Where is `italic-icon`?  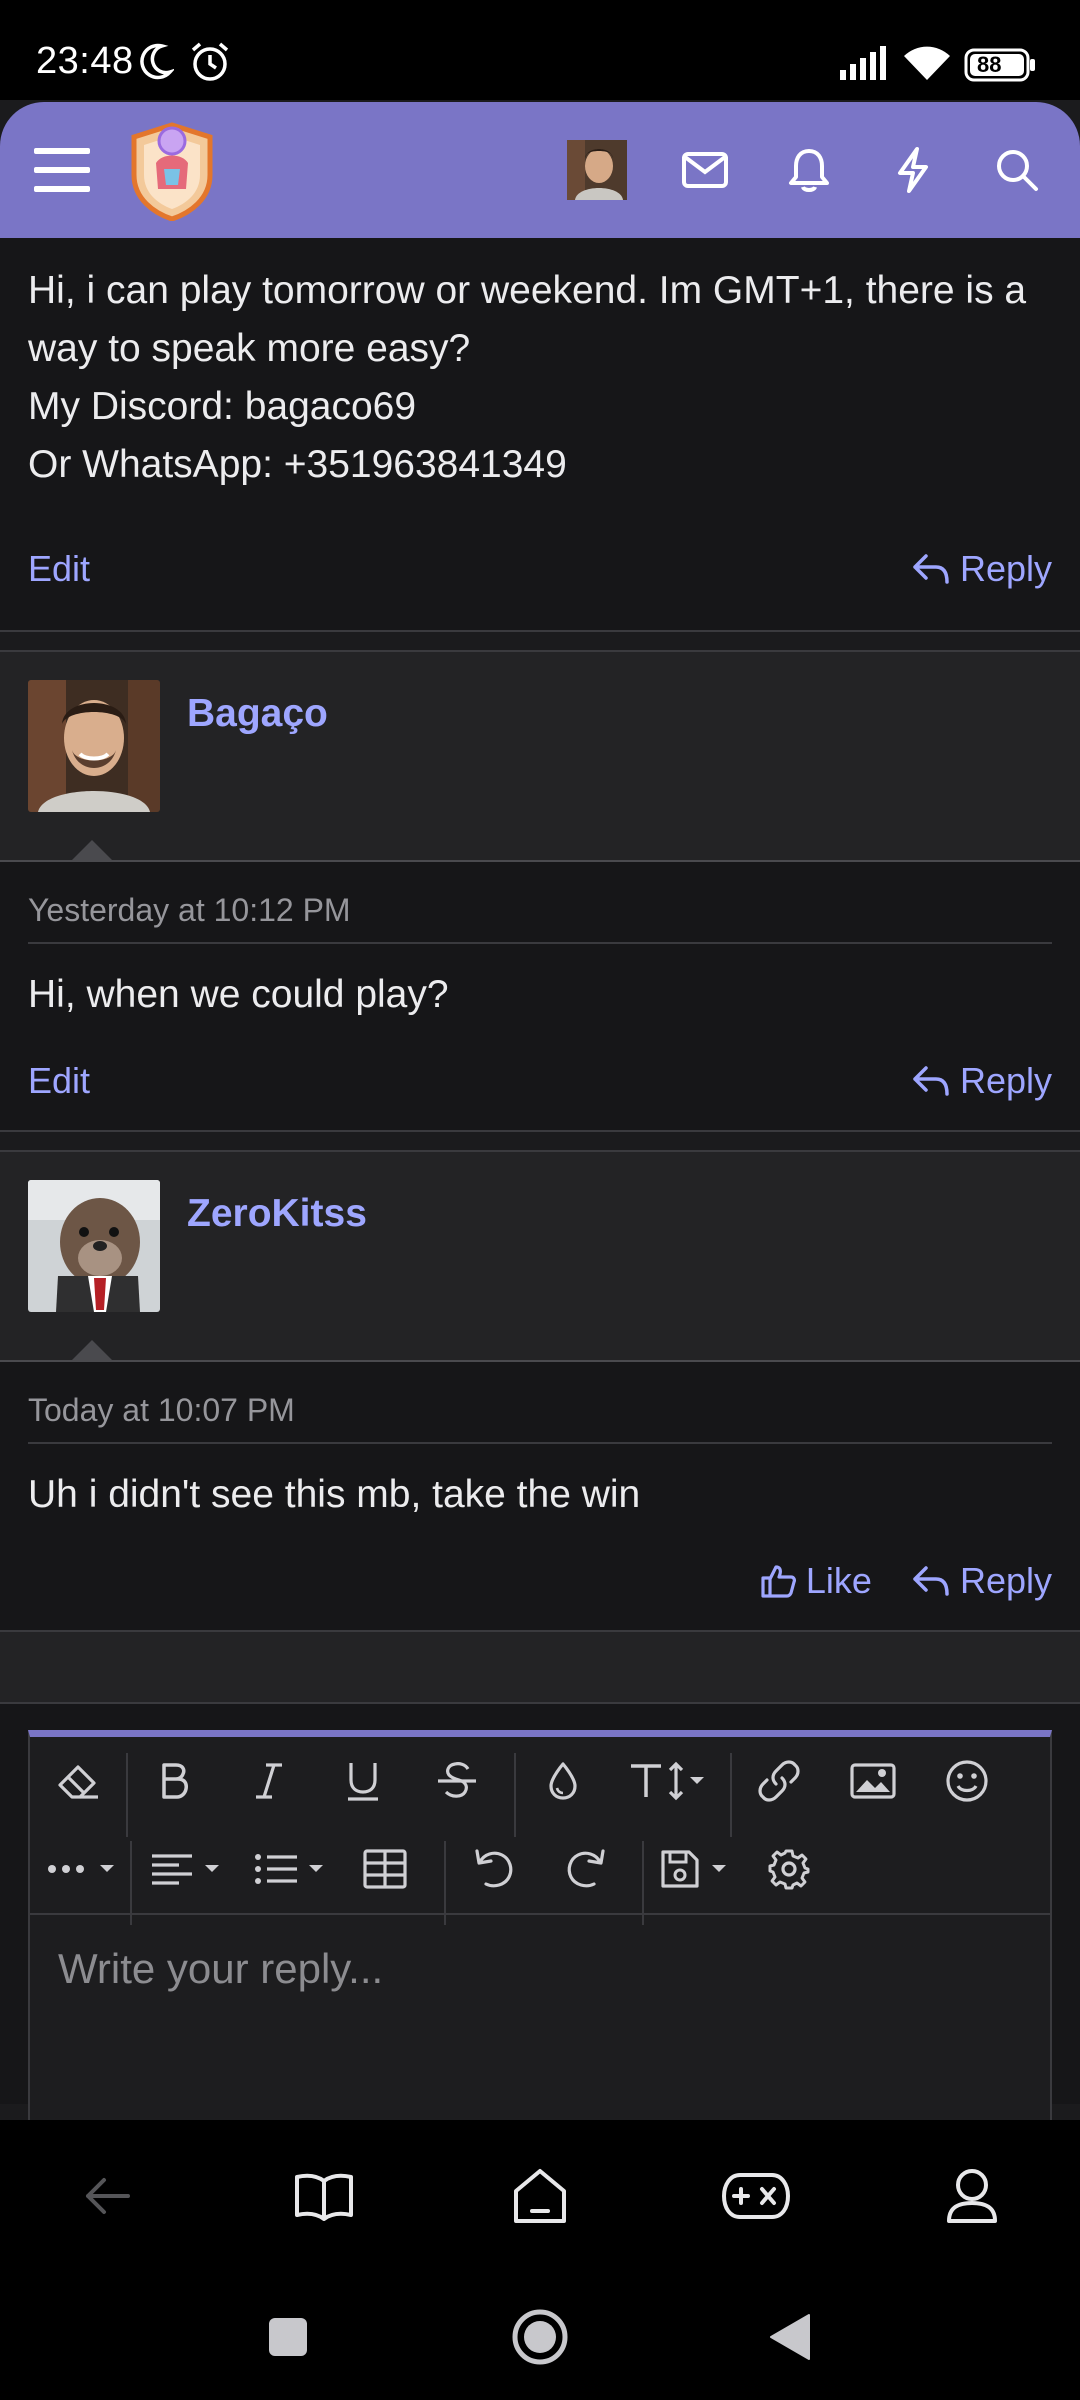 italic-icon is located at coordinates (269, 1781).